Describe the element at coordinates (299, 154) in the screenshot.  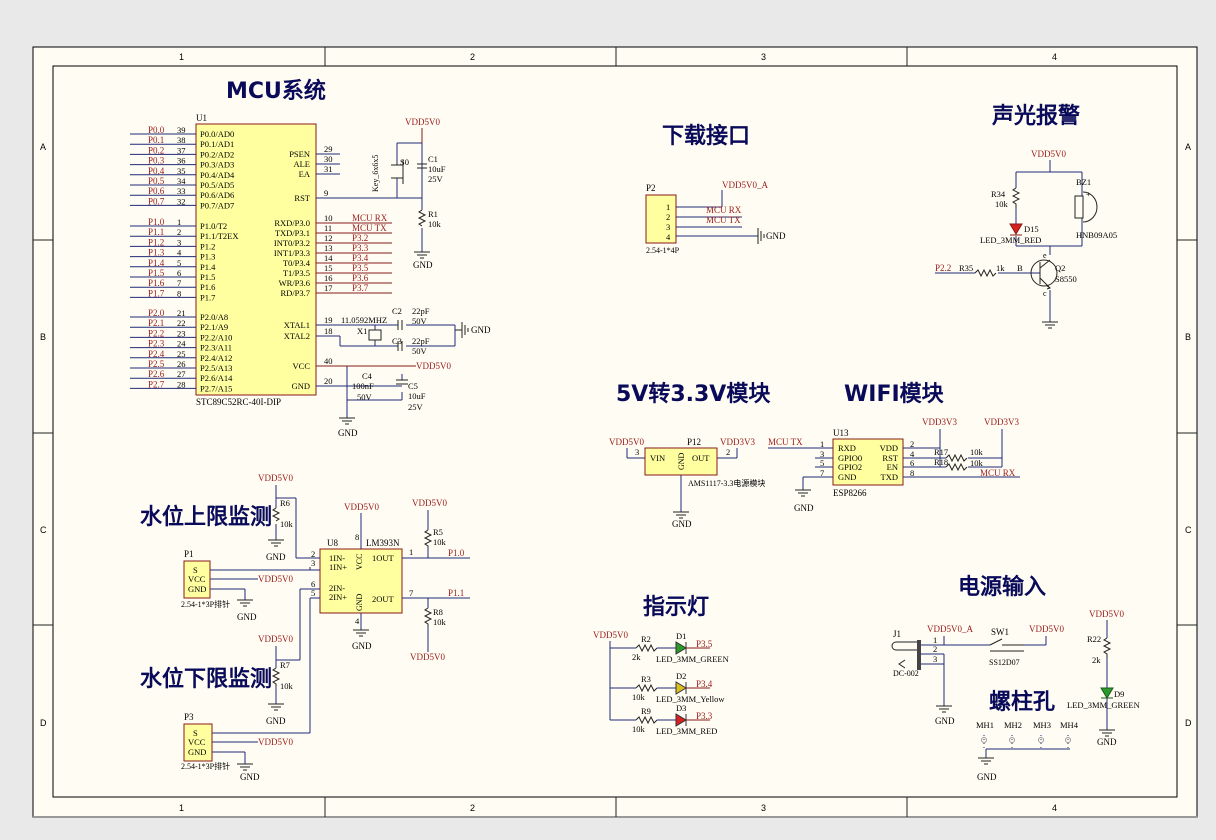
I see `mcu-right-name-0: PSEN` at that location.